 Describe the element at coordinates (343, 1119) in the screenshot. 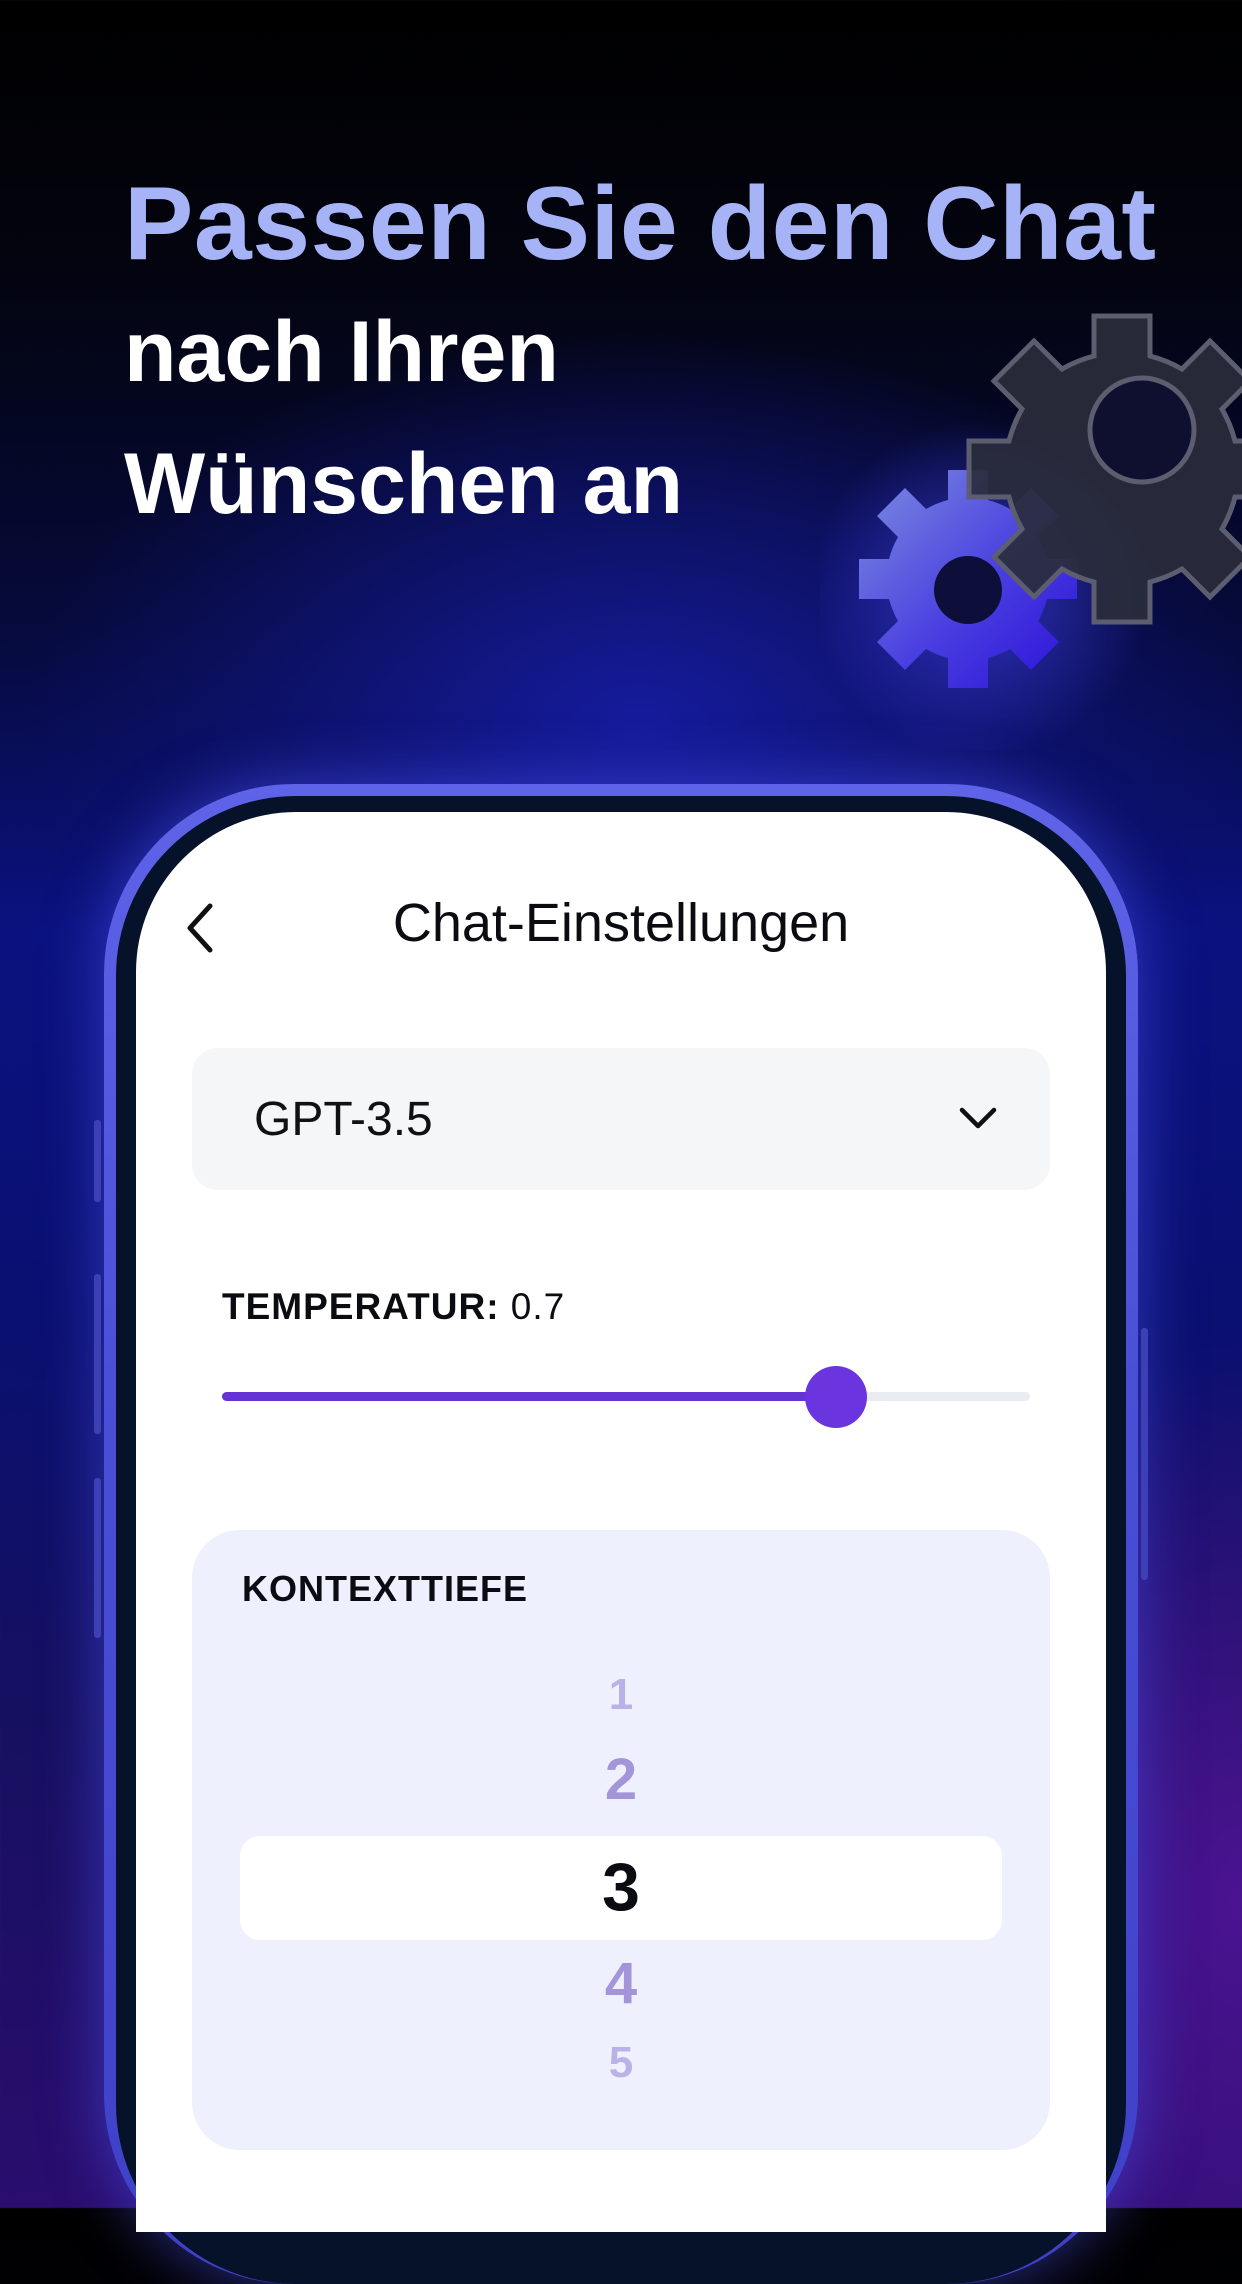

I see `model-value: GPT-3.5` at that location.